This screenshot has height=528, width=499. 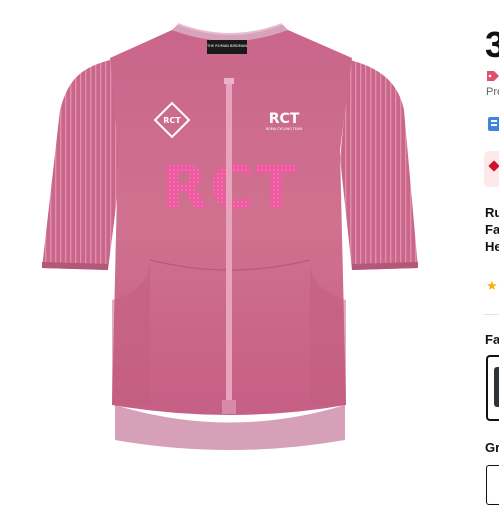 I want to click on rct-chest-logo: RCT, so click(x=284, y=119).